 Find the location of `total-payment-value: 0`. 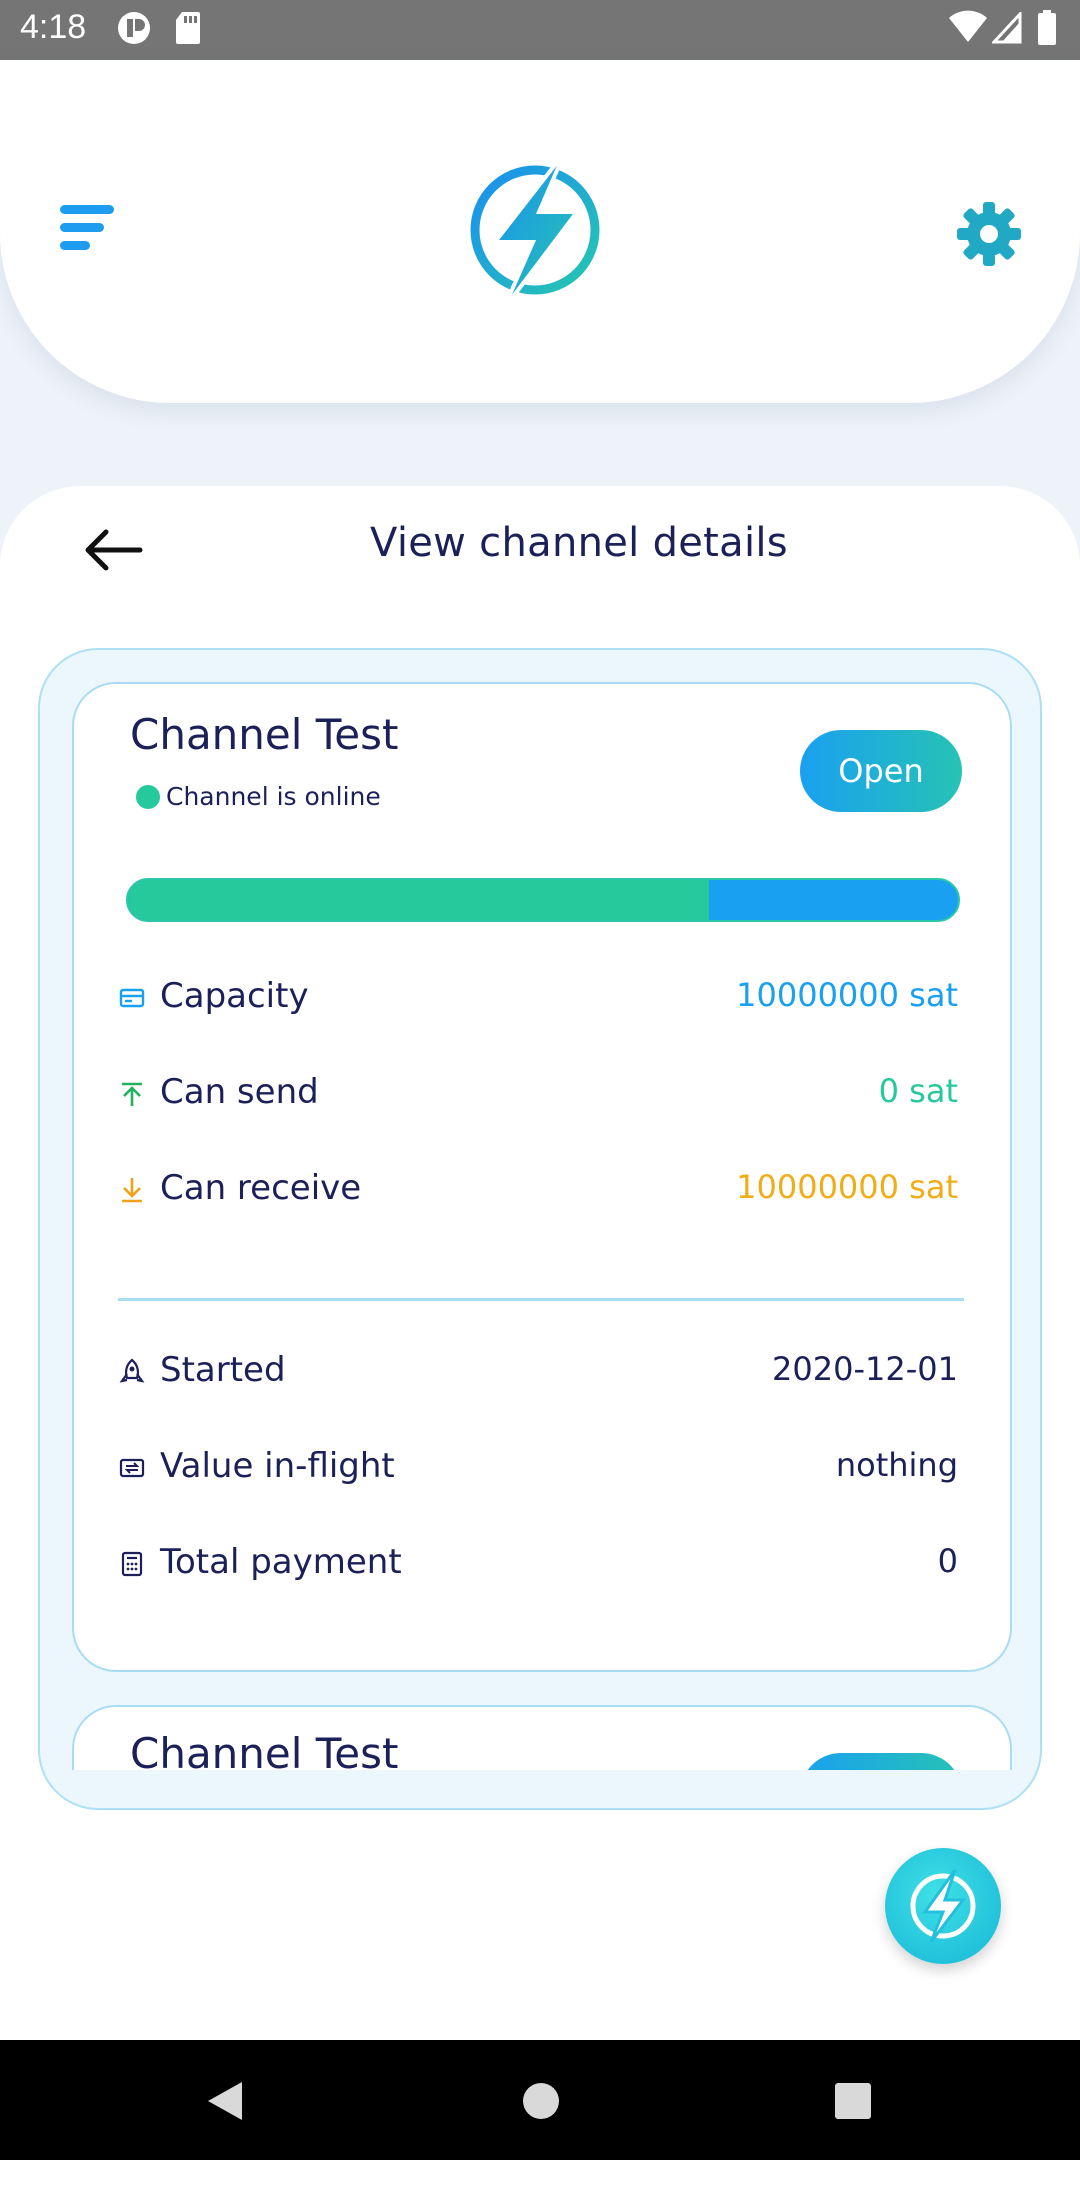

total-payment-value: 0 is located at coordinates (947, 1561).